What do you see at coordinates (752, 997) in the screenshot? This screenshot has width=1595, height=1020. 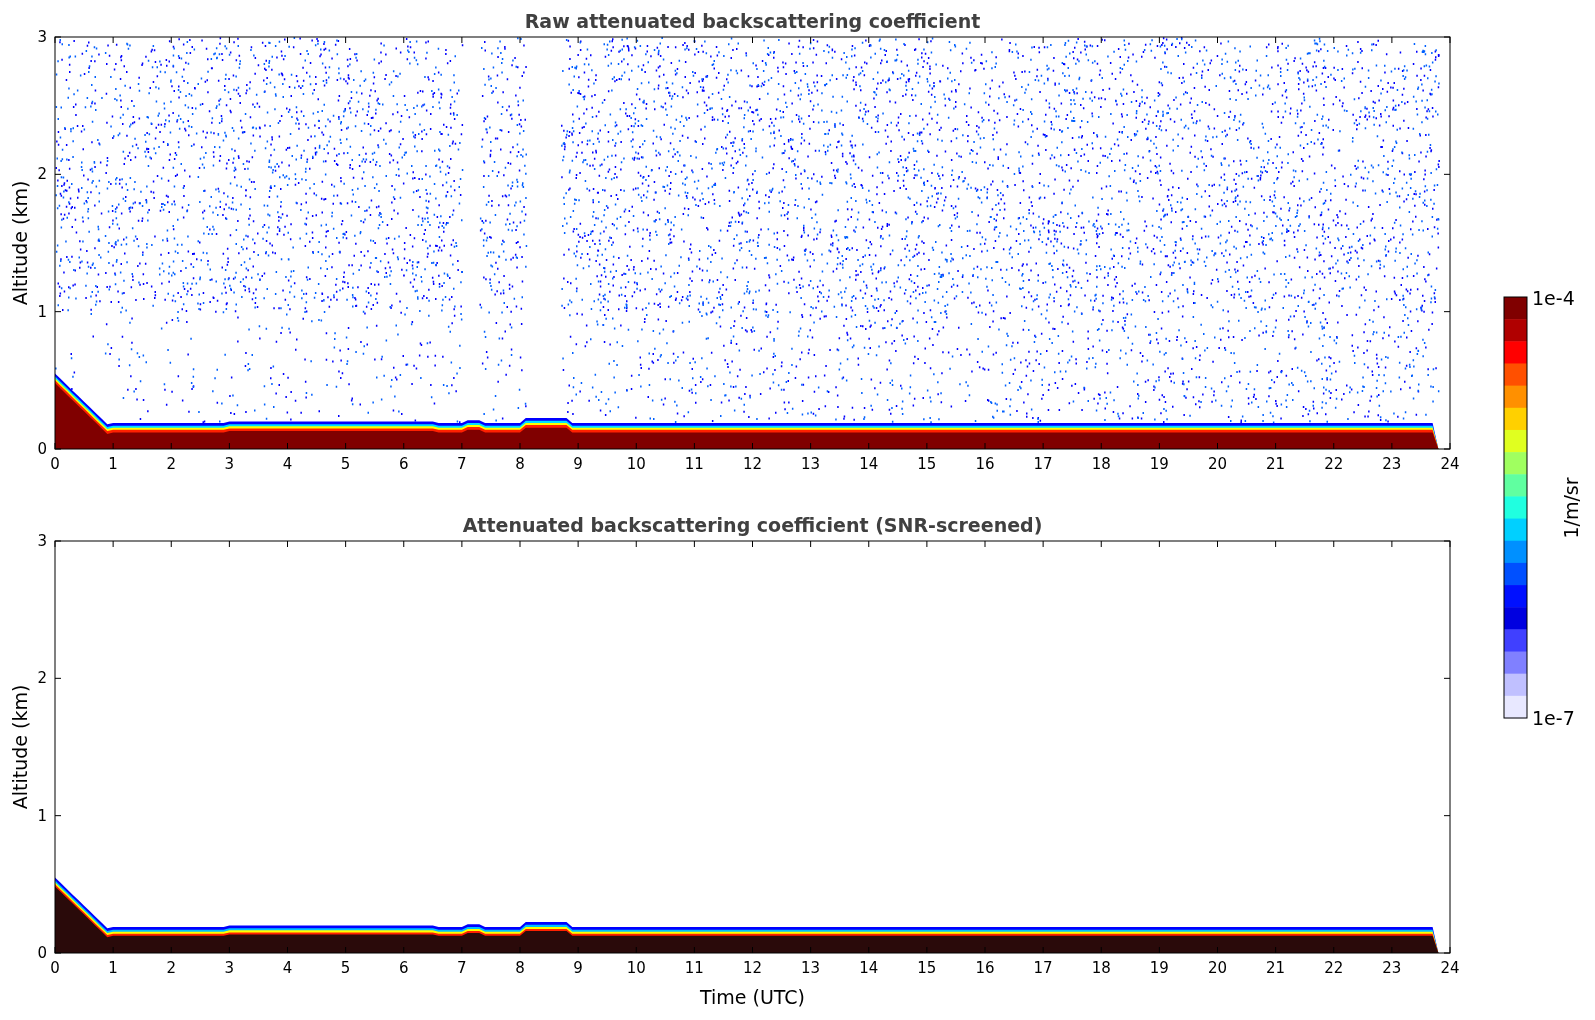 I see `axis-label: Time (UTC)` at bounding box center [752, 997].